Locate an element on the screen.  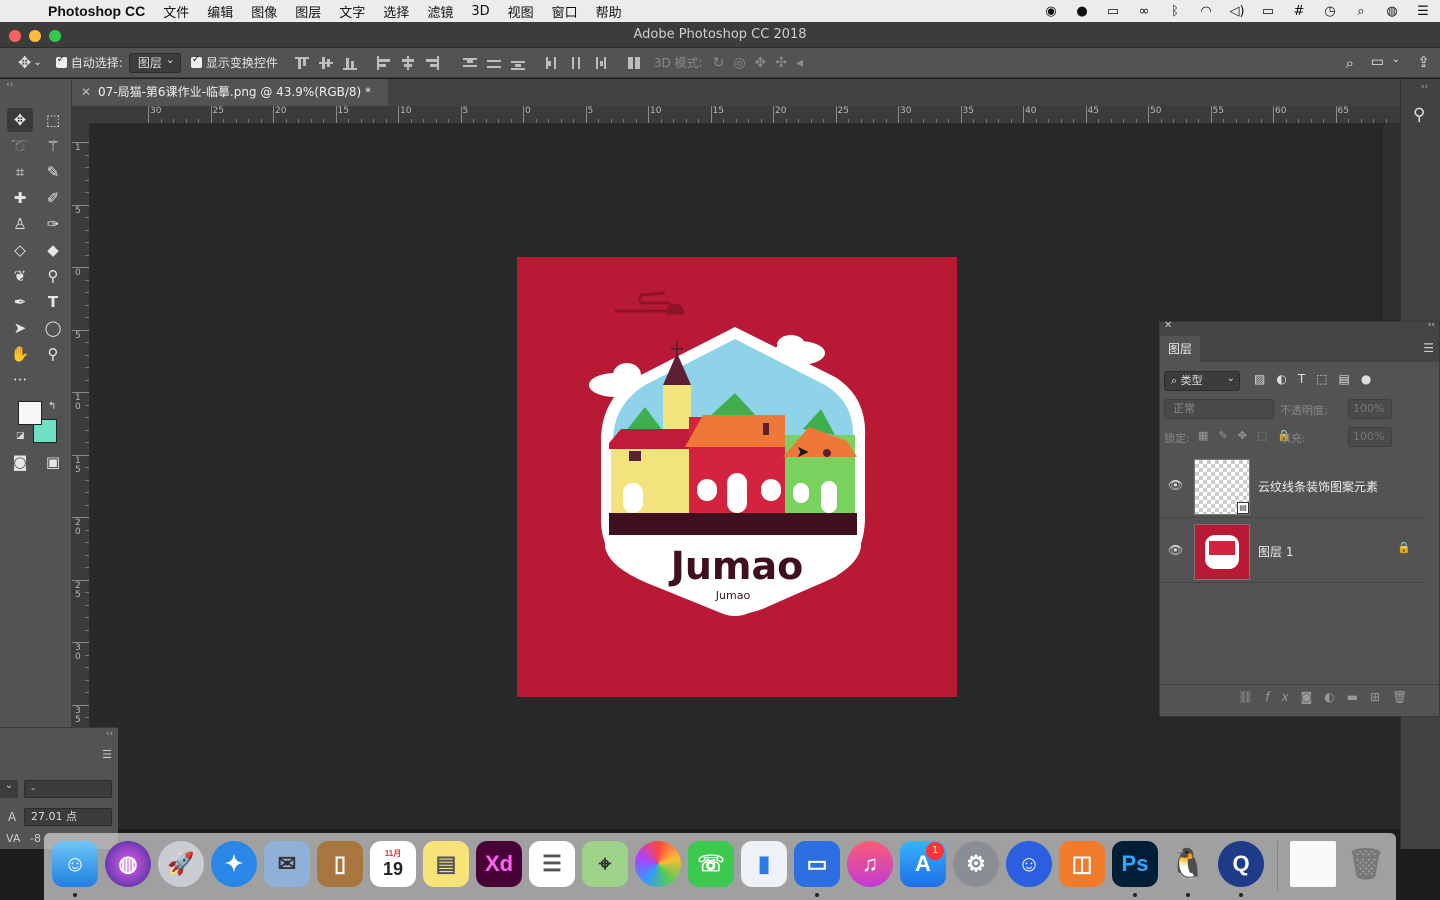
menu-view: 视图 is located at coordinates (521, 11).